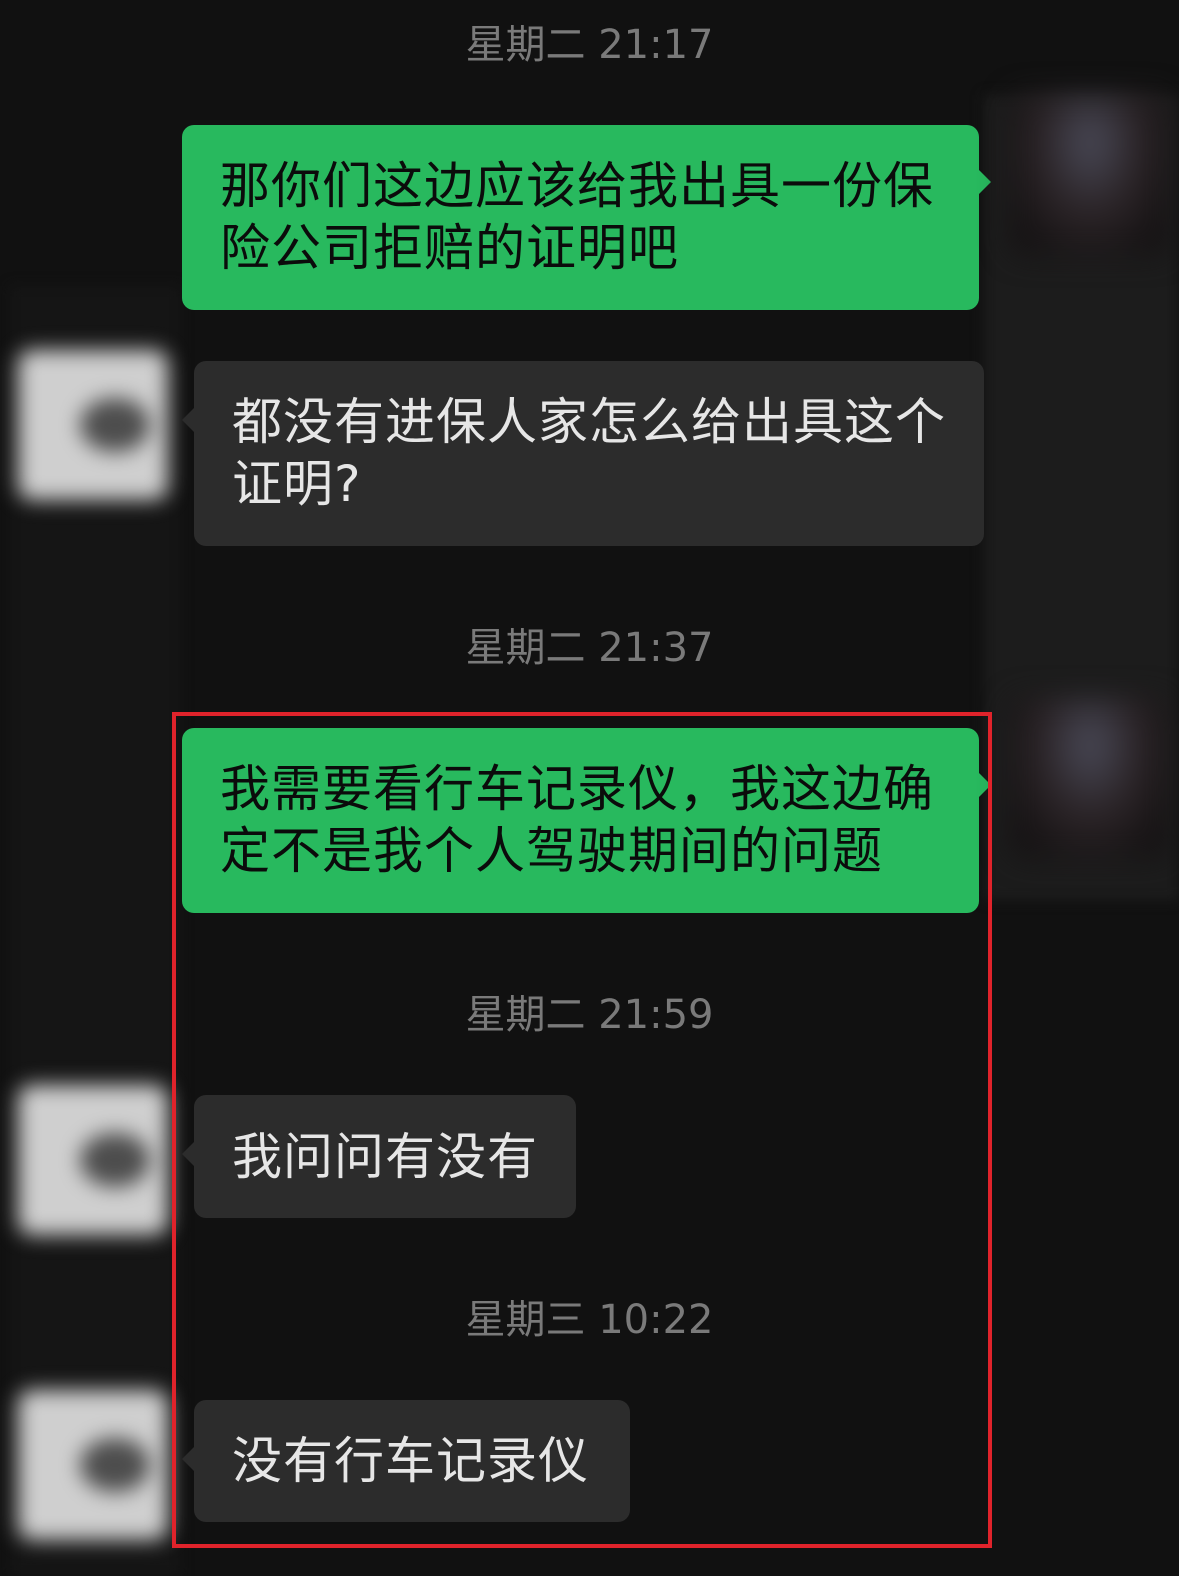  What do you see at coordinates (580, 820) in the screenshot?
I see `message-bubble-outgoing: 我需要看行车记录仪，我这边确 定不是我个人驾驶期间的问题` at bounding box center [580, 820].